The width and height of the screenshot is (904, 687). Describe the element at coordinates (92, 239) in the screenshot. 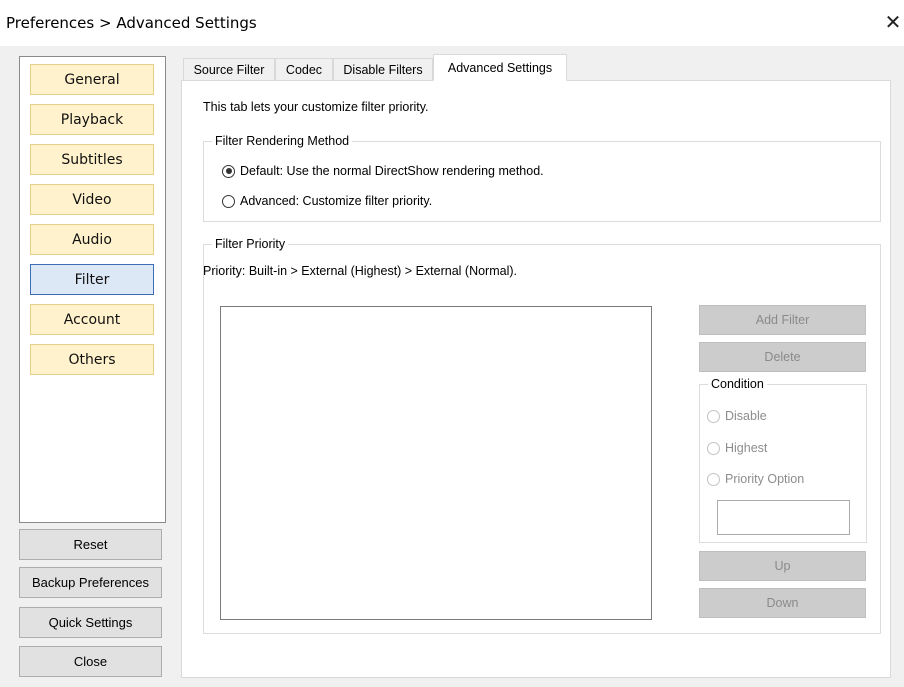

I see `nav-audio: Audio` at that location.